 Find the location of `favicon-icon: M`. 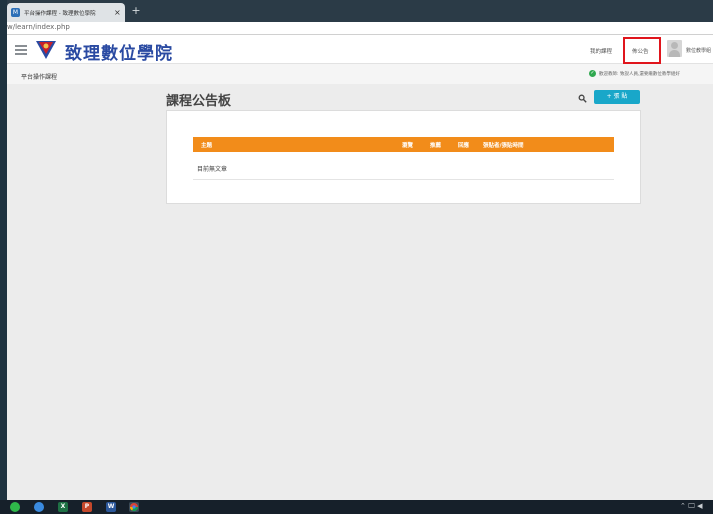

favicon-icon: M is located at coordinates (15, 12).